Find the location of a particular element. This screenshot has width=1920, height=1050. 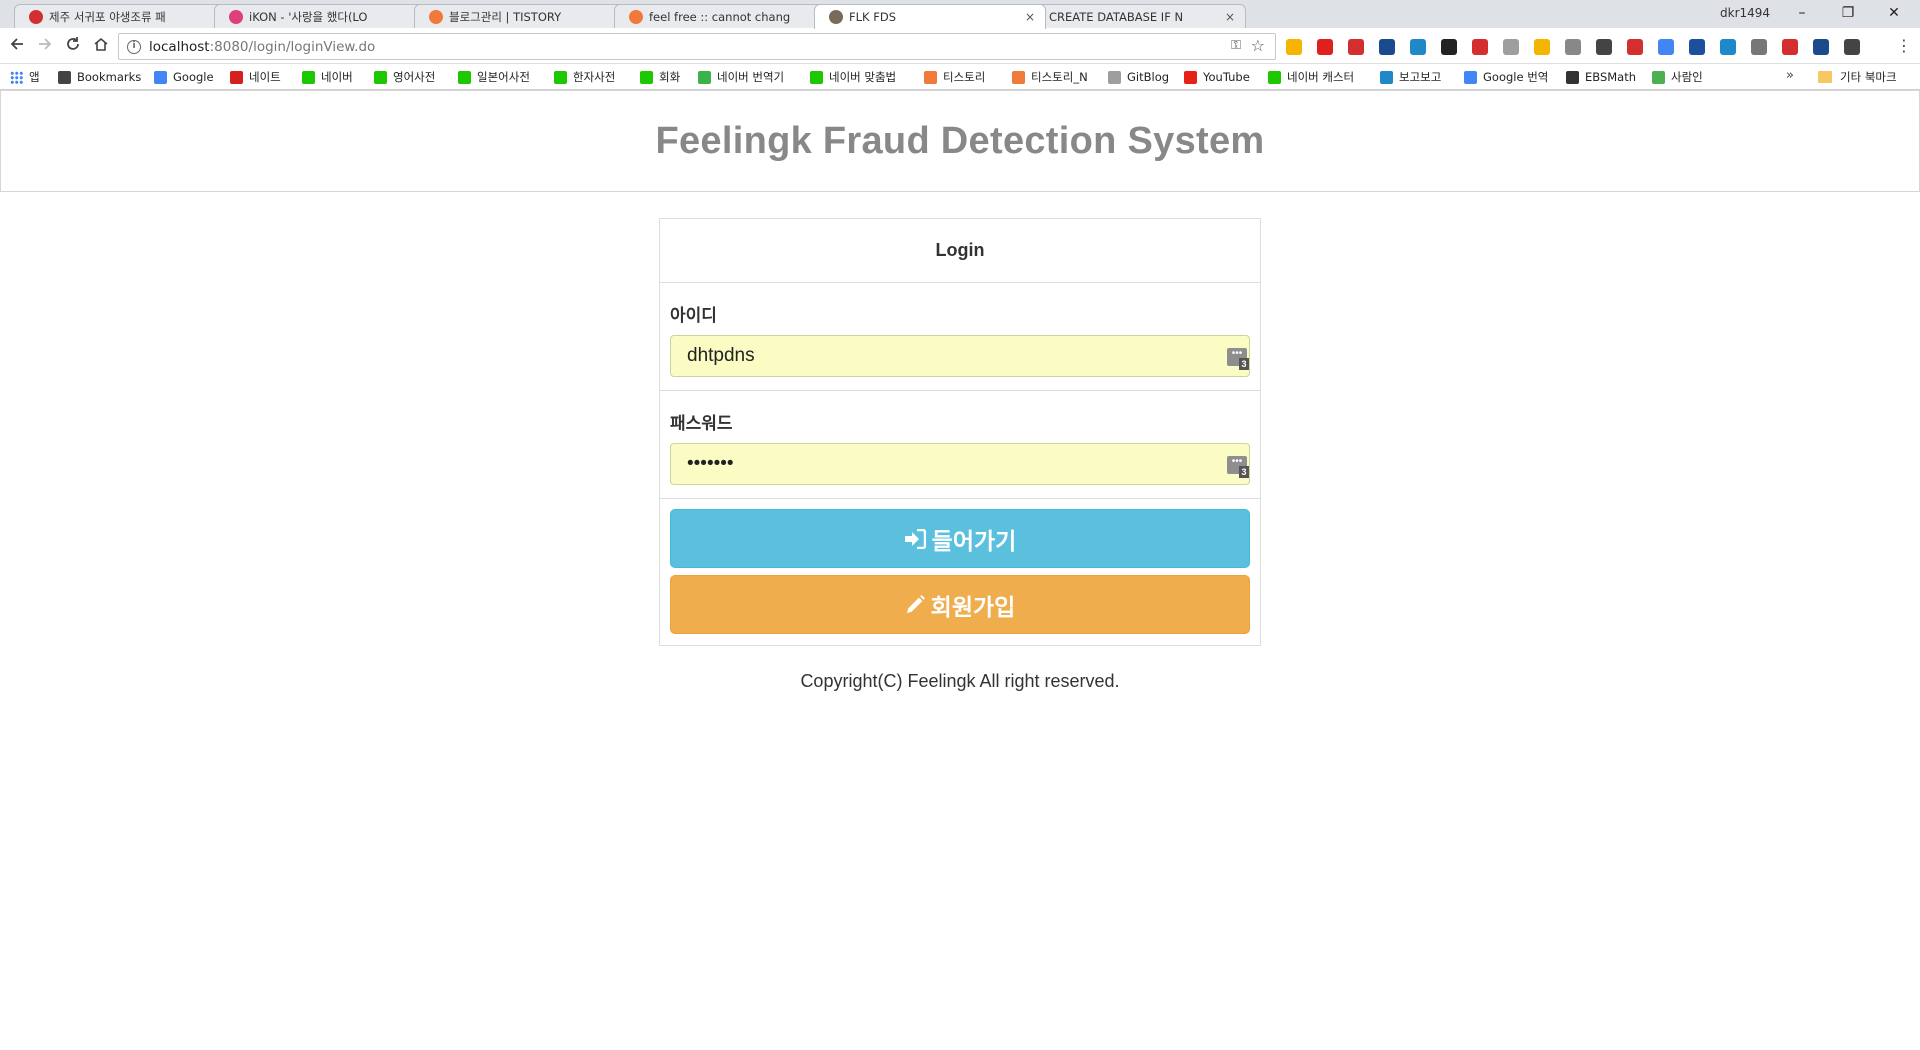

bookmark-item: 사람인 is located at coordinates (1677, 77).